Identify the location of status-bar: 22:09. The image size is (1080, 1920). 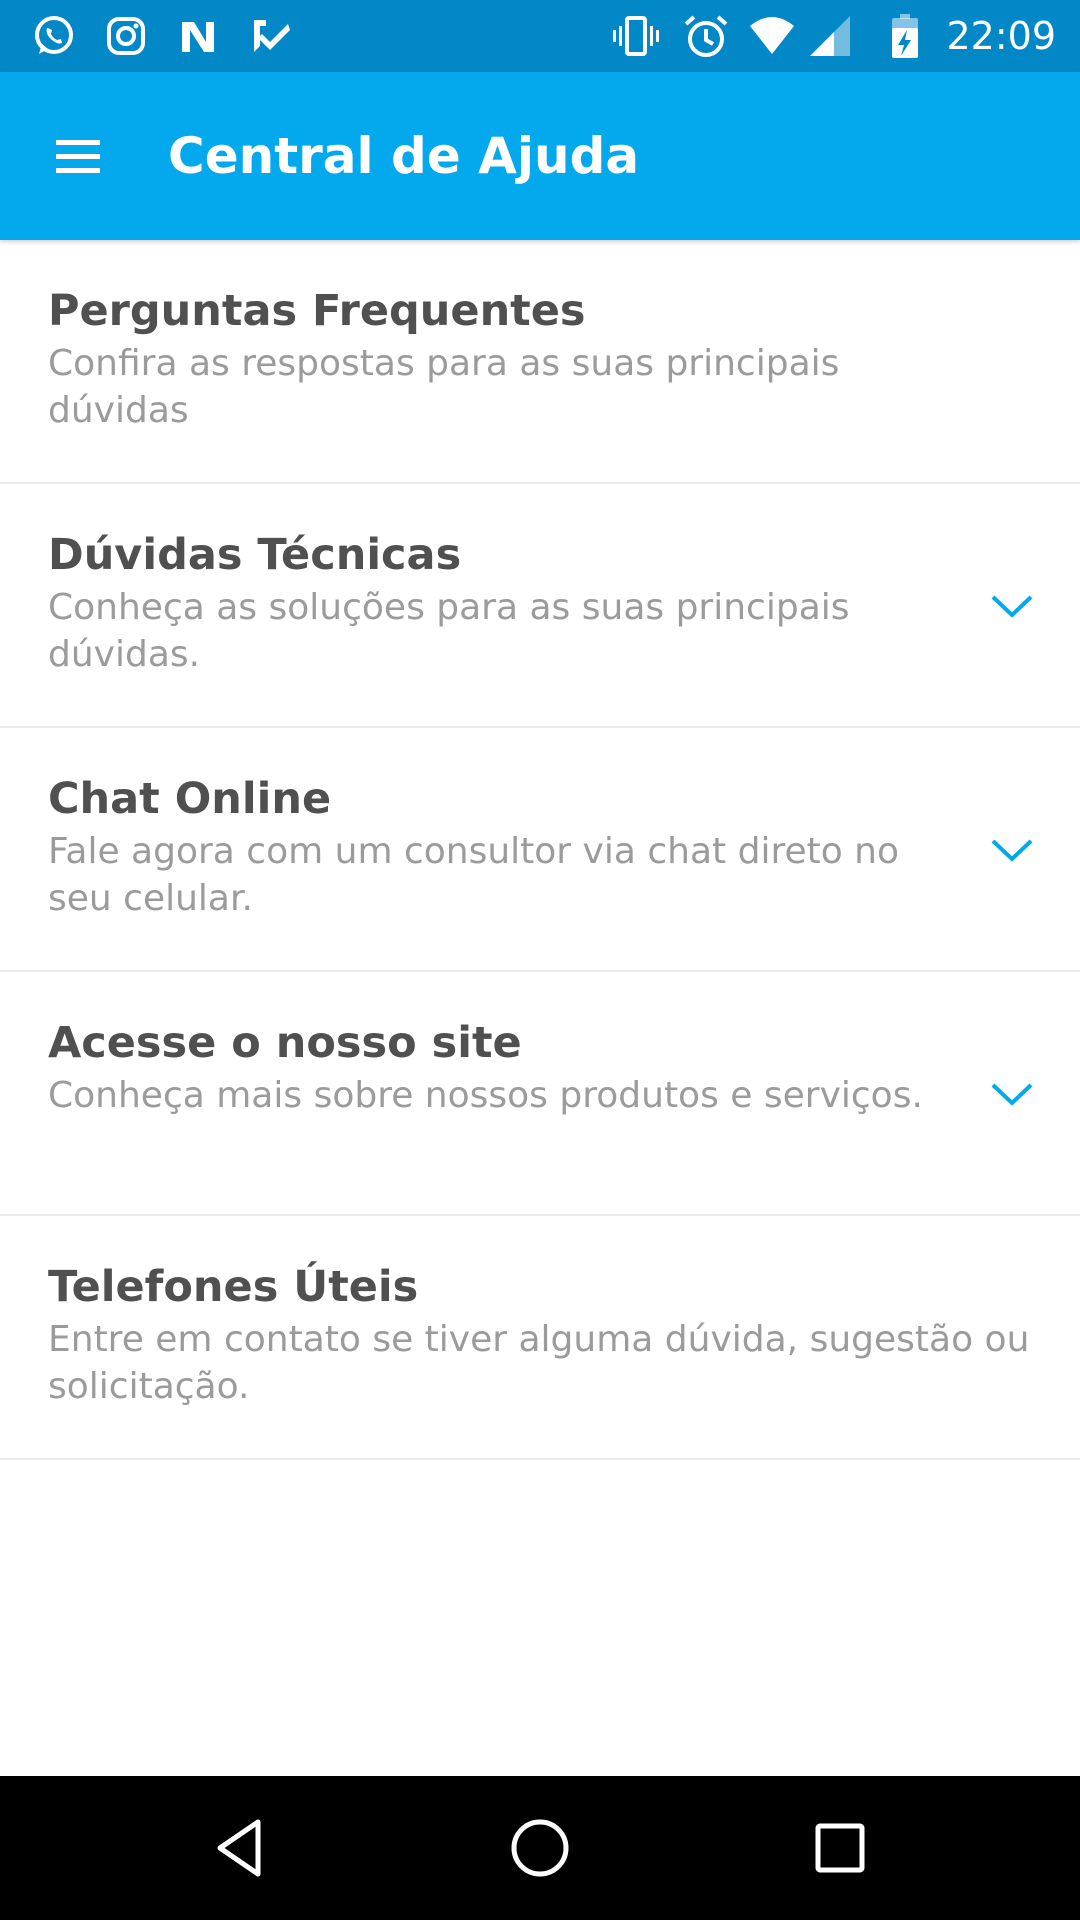
(540, 36).